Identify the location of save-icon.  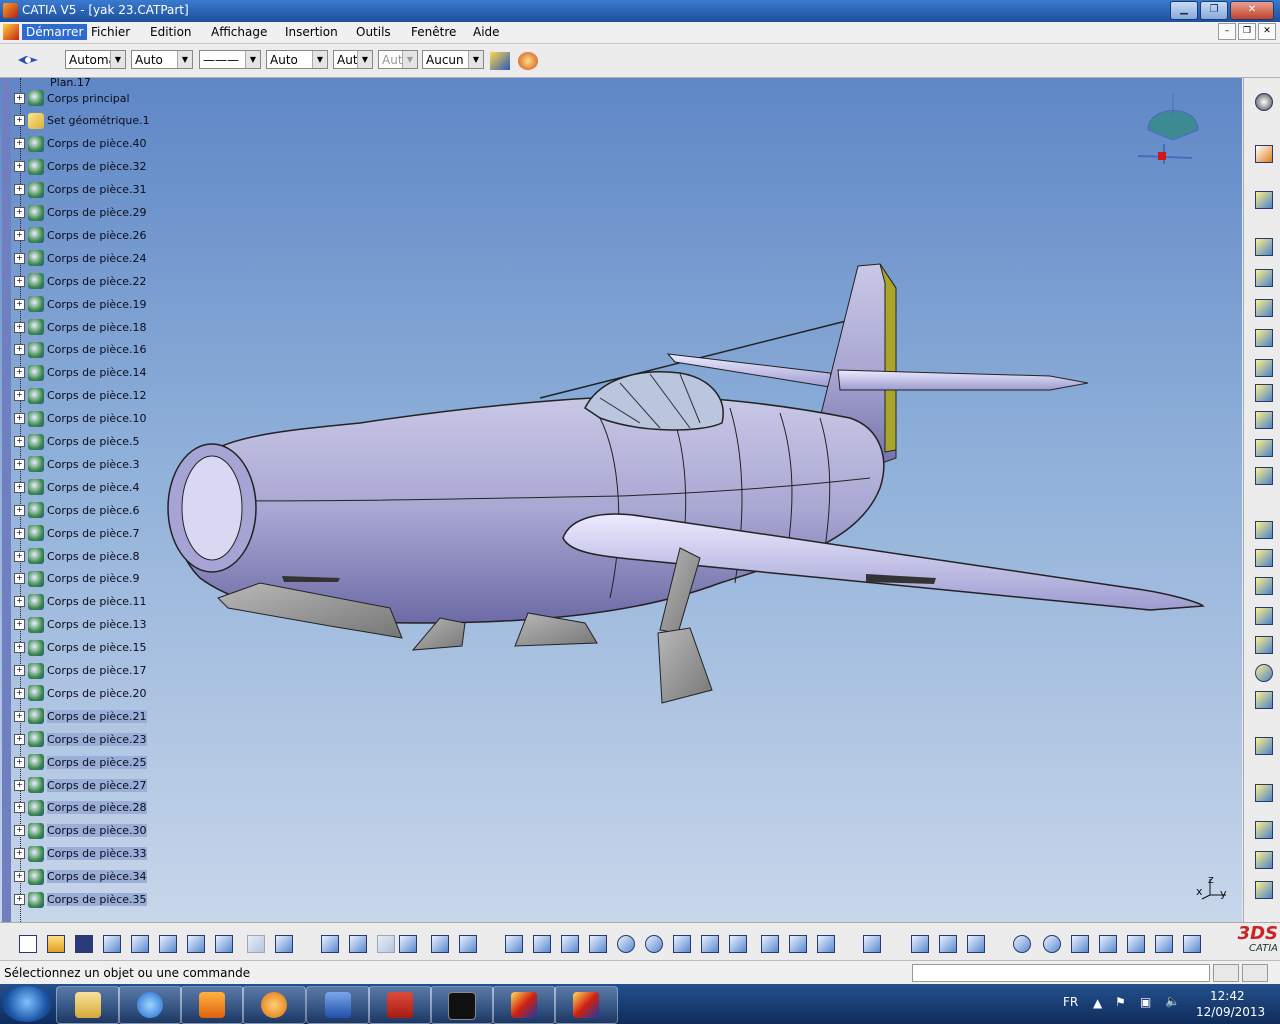
(83, 943).